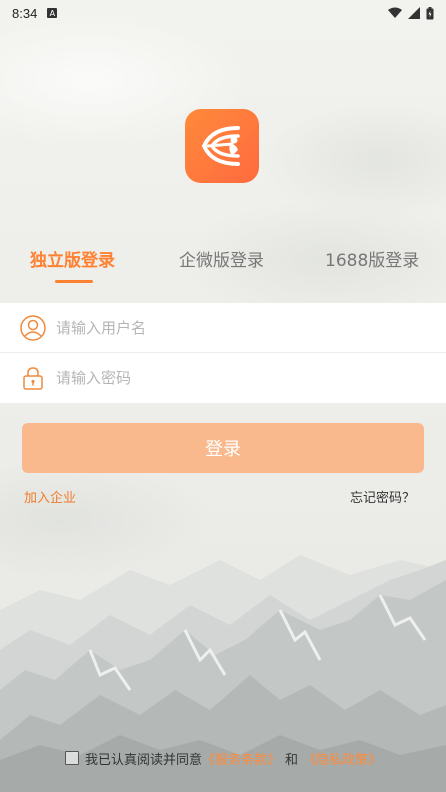  Describe the element at coordinates (71, 758) in the screenshot. I see `agreement-checkbox` at that location.